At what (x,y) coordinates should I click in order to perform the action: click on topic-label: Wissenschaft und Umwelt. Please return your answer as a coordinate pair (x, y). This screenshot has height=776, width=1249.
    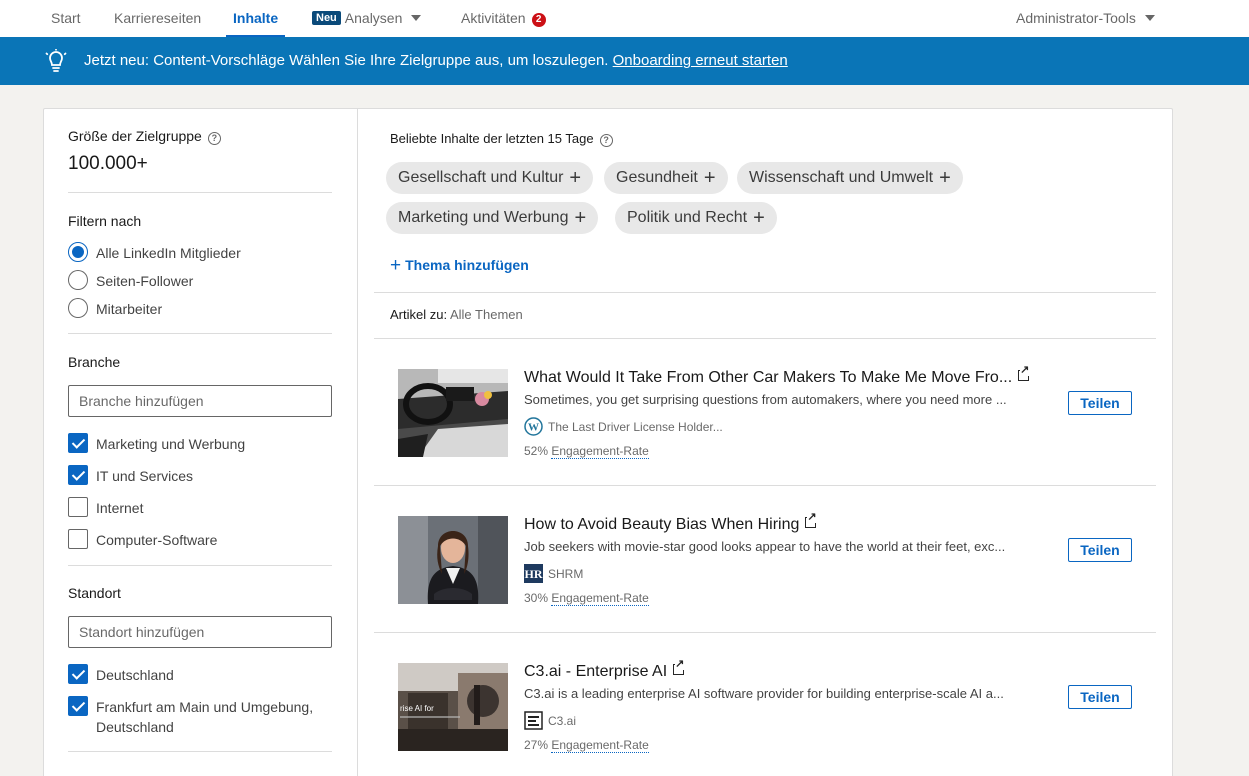
    Looking at the image, I should click on (841, 177).